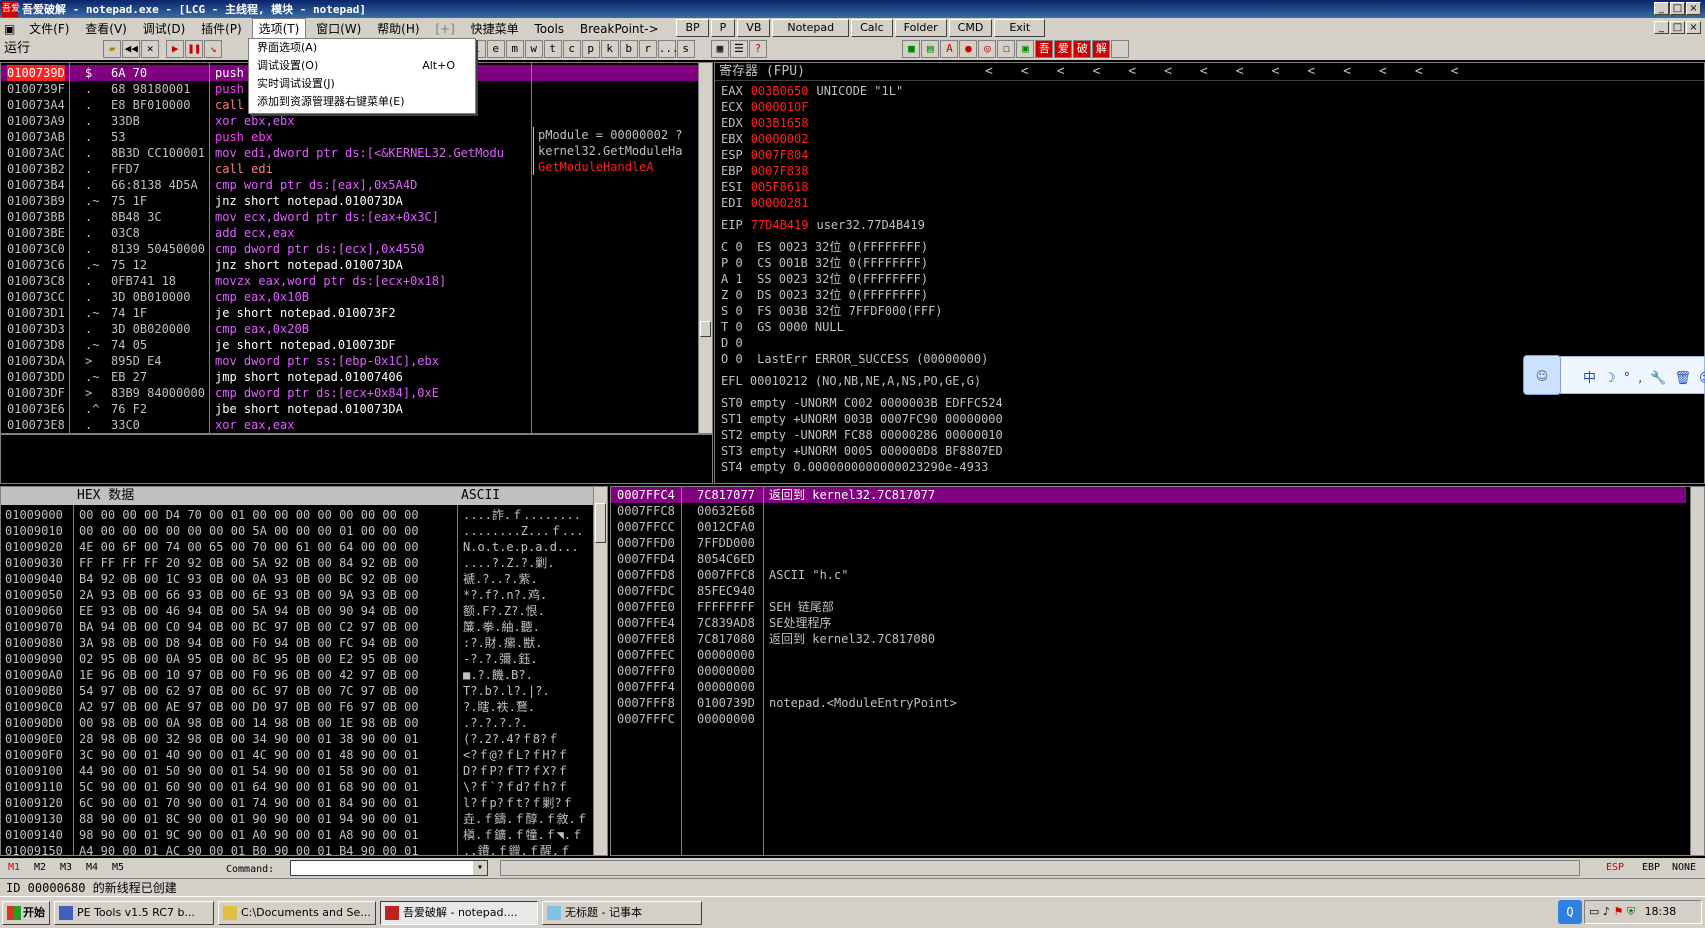  What do you see at coordinates (221, 29) in the screenshot?
I see `menu-plugins: 插件(P)` at bounding box center [221, 29].